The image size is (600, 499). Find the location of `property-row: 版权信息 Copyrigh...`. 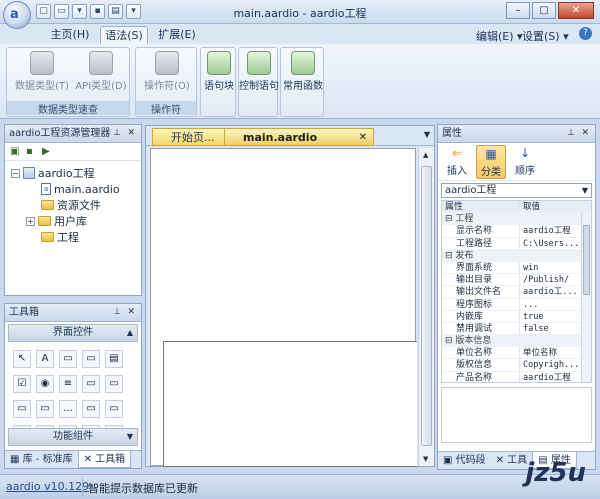

property-row: 版权信息 Copyrigh... is located at coordinates (516, 365).